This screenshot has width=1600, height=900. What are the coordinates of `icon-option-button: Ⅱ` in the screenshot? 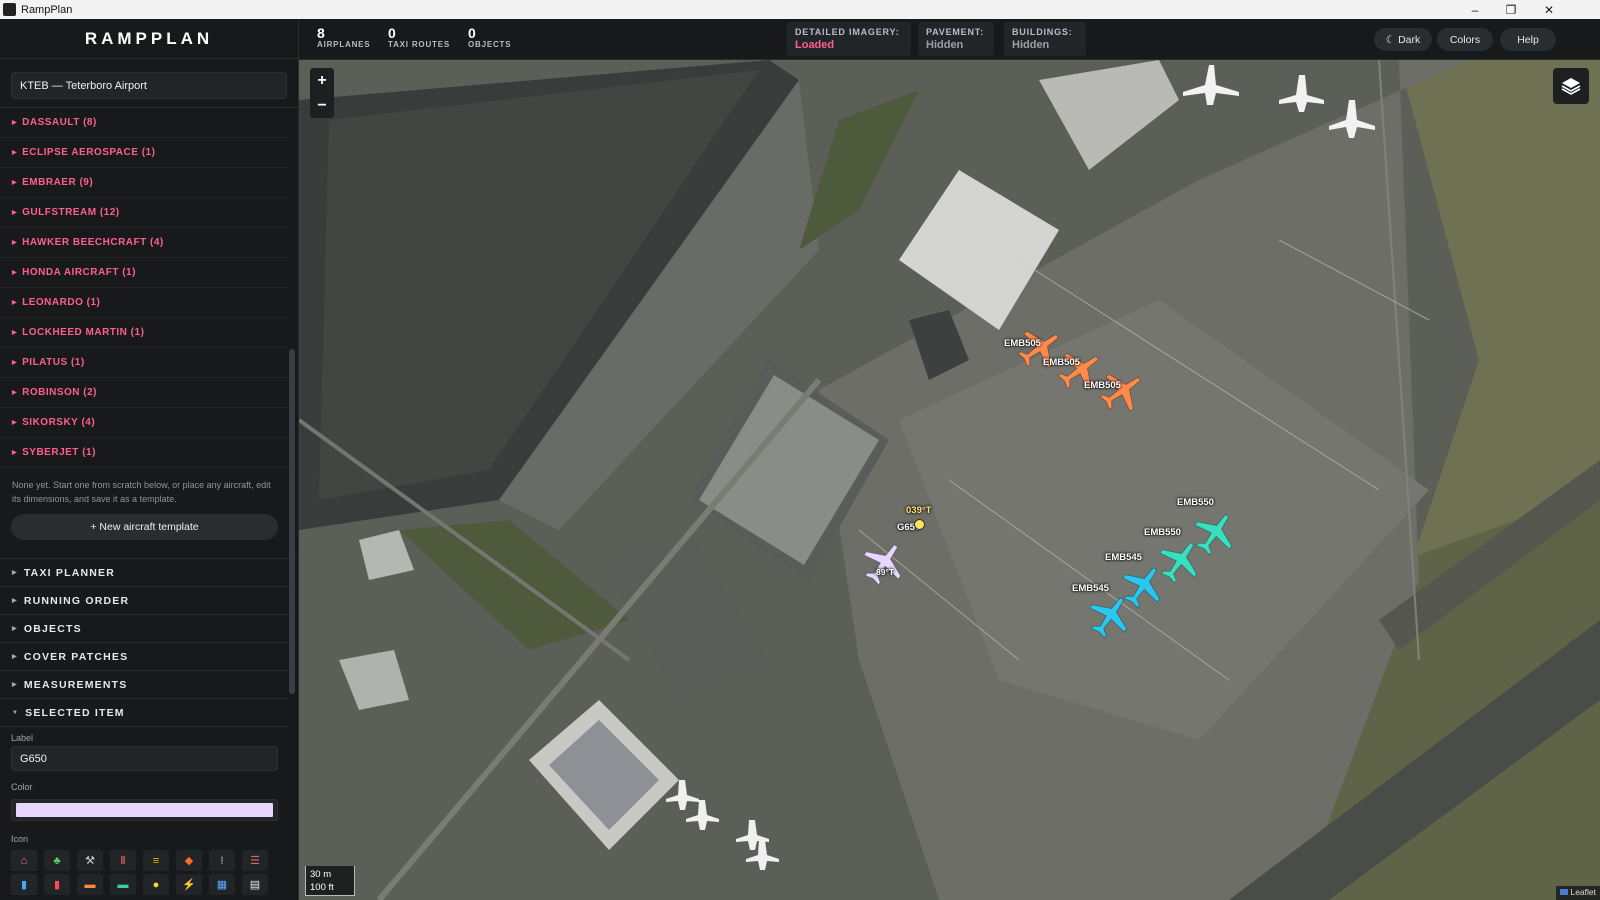 It's located at (123, 860).